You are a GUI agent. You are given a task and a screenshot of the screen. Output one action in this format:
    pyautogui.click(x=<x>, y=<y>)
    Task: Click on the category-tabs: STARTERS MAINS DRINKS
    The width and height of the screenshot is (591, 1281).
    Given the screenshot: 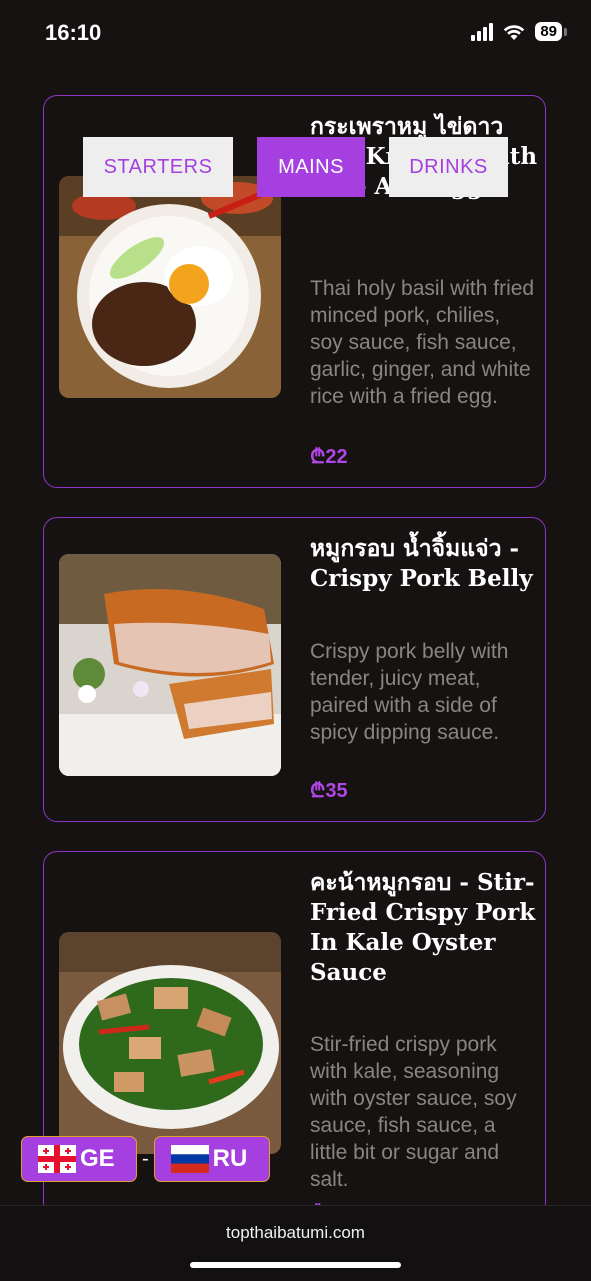 What is the action you would take?
    pyautogui.click(x=295, y=167)
    